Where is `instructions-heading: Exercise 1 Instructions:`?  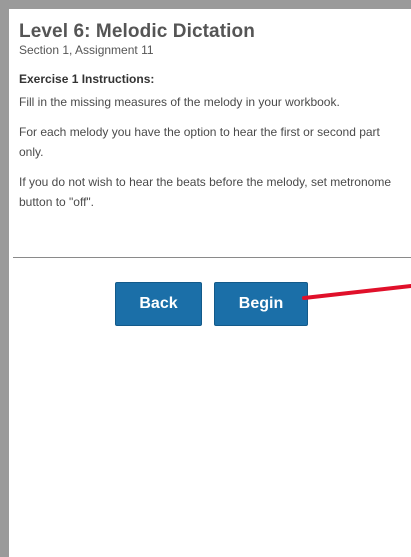
instructions-heading: Exercise 1 Instructions: is located at coordinates (87, 79).